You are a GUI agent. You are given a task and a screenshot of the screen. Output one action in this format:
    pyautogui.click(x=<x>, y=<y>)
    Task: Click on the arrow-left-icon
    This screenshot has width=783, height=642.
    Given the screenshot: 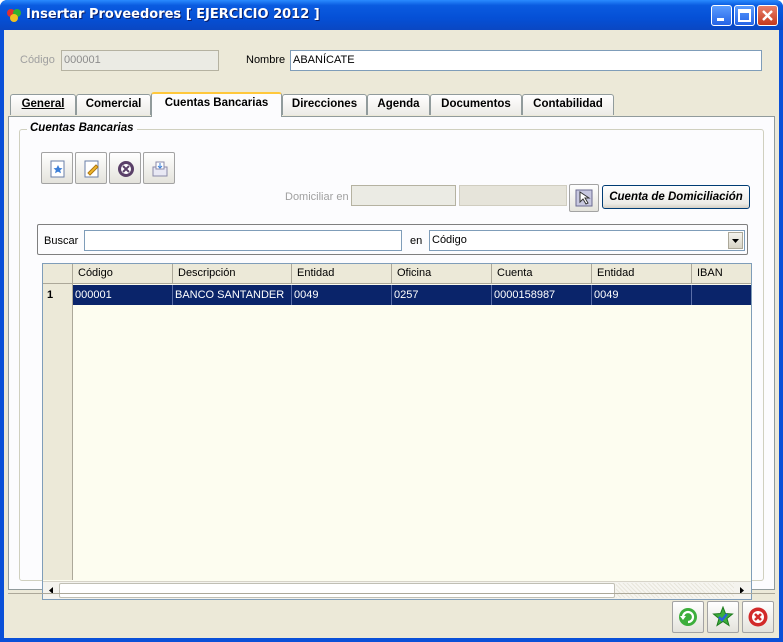 What is the action you would take?
    pyautogui.click(x=51, y=590)
    